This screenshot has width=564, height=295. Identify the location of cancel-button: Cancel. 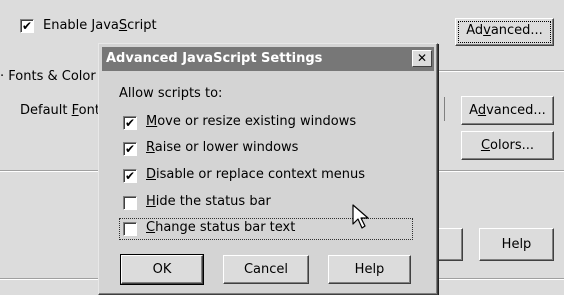
(266, 269).